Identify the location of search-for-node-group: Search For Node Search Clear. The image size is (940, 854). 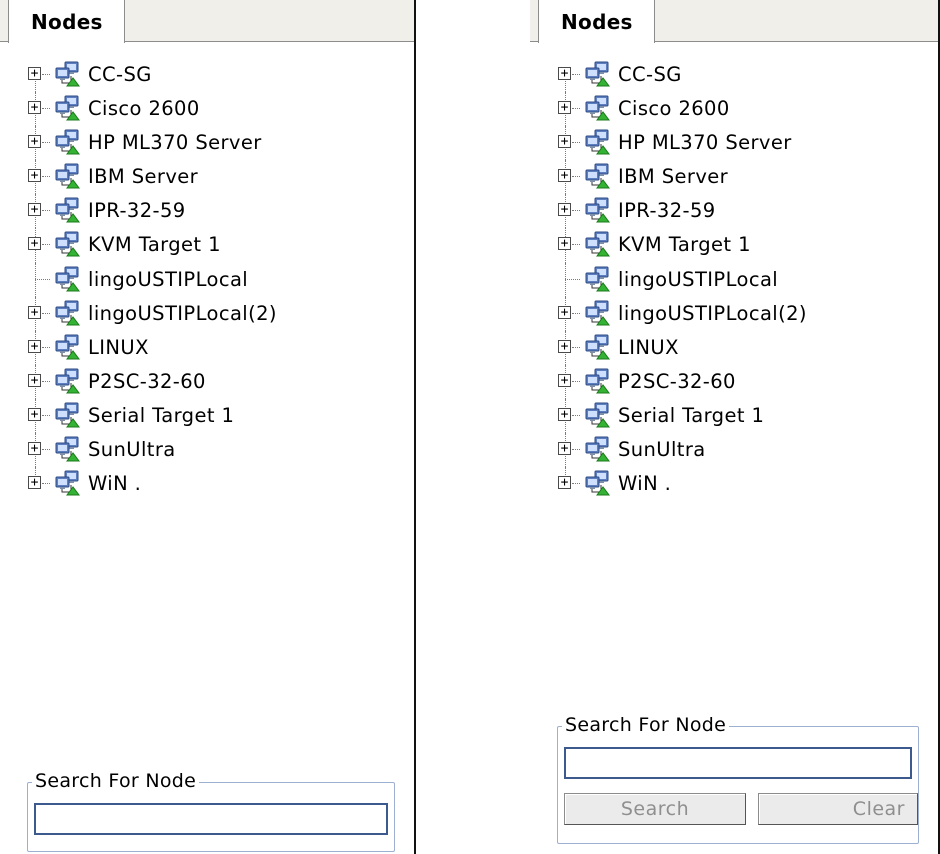
(738, 778).